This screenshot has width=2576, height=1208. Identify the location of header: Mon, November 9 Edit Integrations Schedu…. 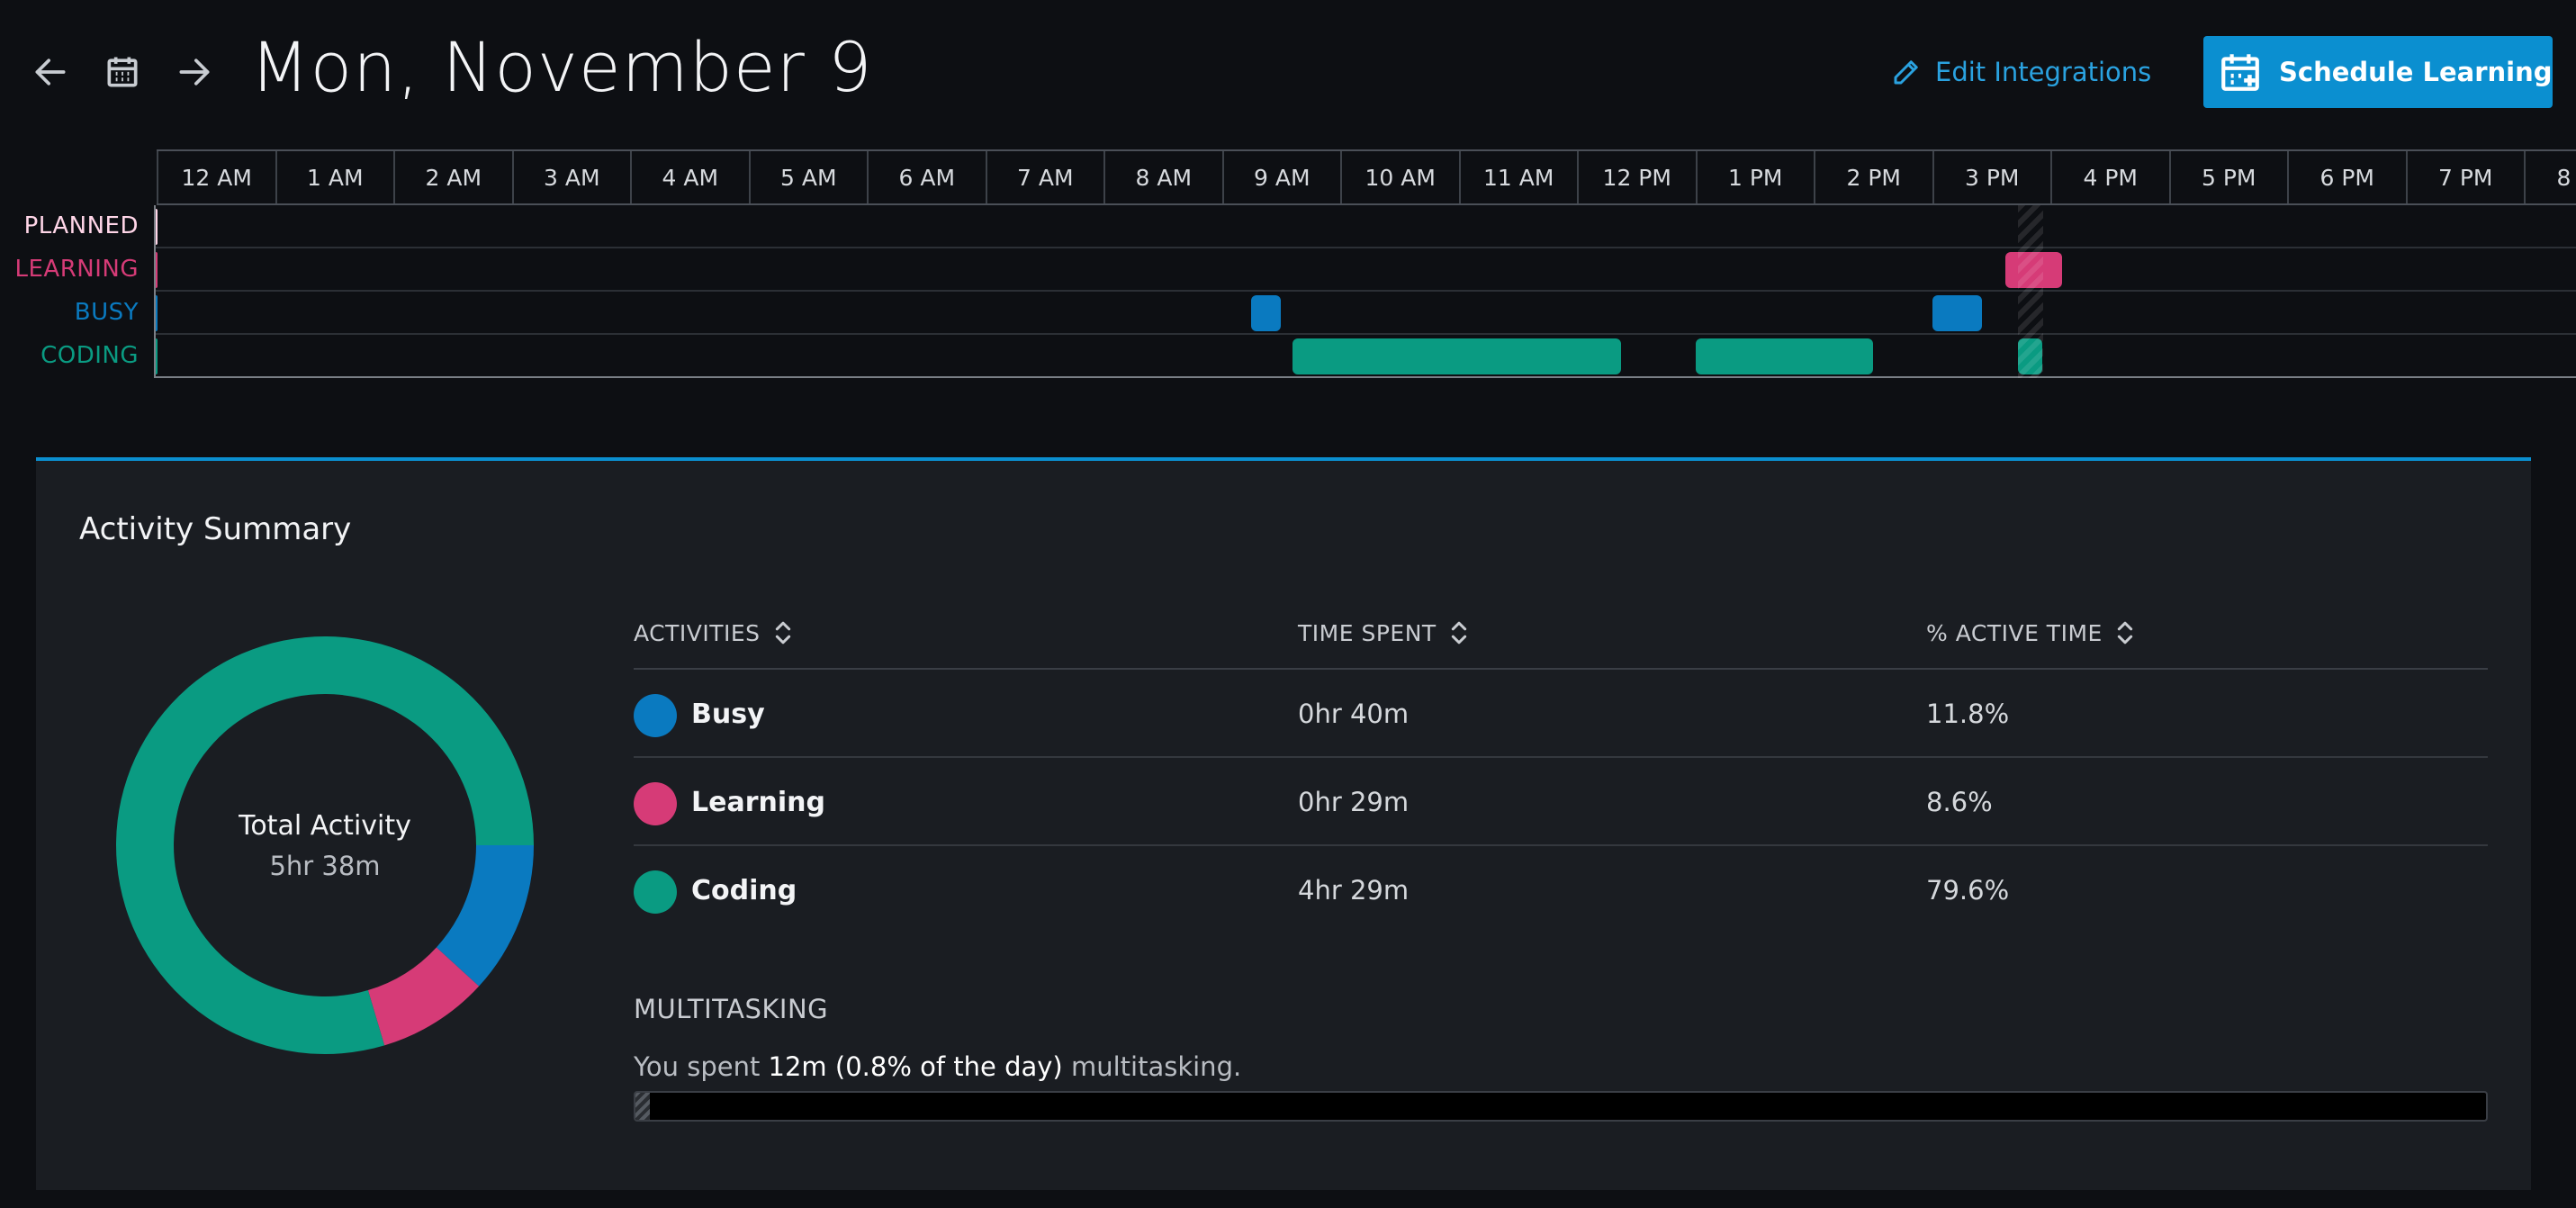
(1288, 72).